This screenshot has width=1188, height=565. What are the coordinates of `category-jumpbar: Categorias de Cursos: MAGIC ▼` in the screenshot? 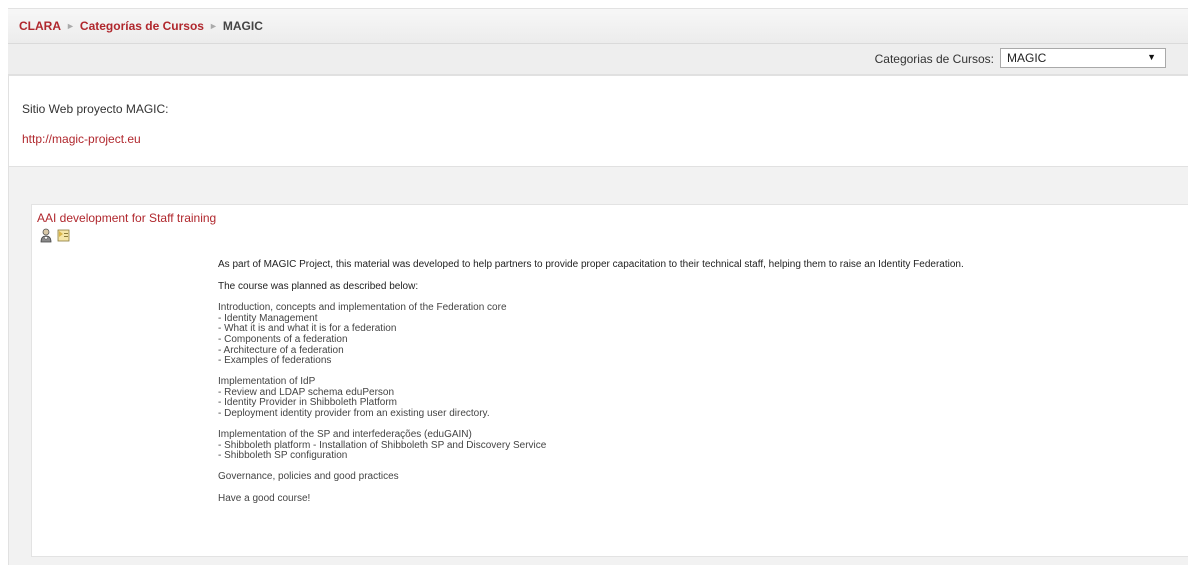 It's located at (598, 59).